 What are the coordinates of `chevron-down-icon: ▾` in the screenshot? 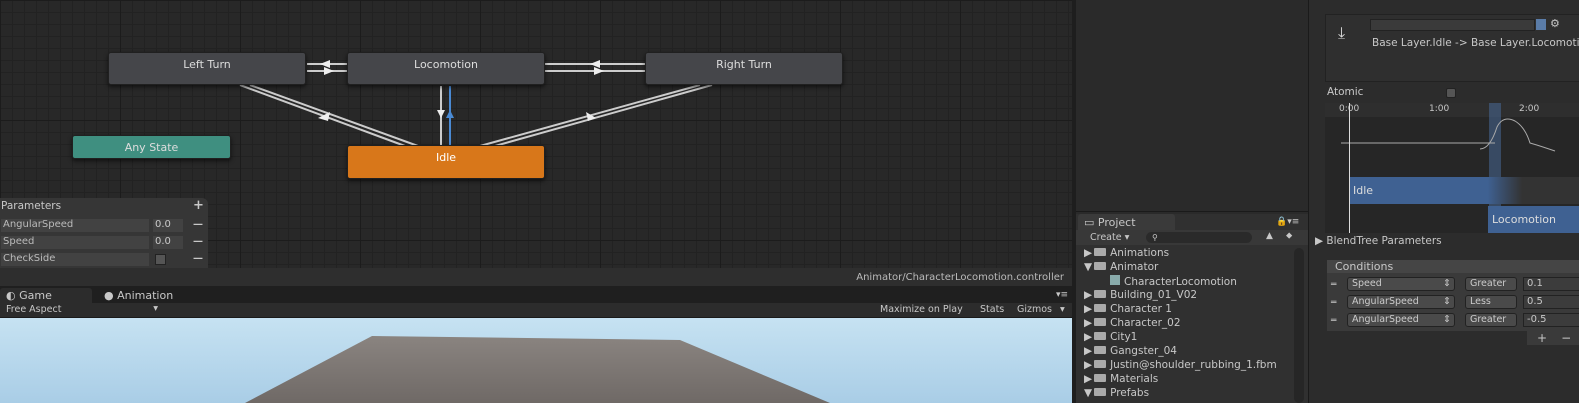 It's located at (1062, 309).